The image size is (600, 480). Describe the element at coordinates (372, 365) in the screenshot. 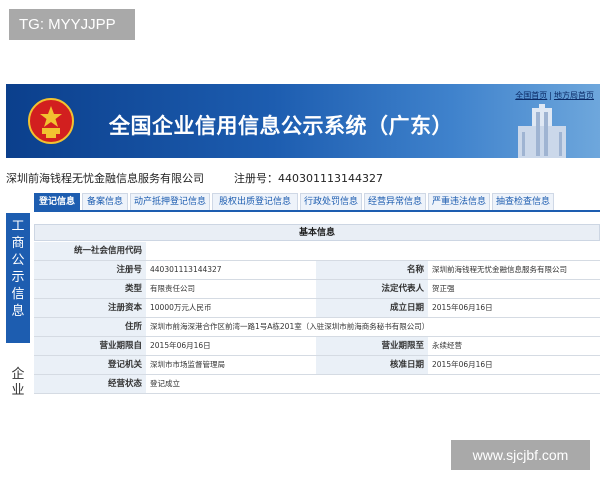

I see `approval-date-label: 核准日期` at that location.